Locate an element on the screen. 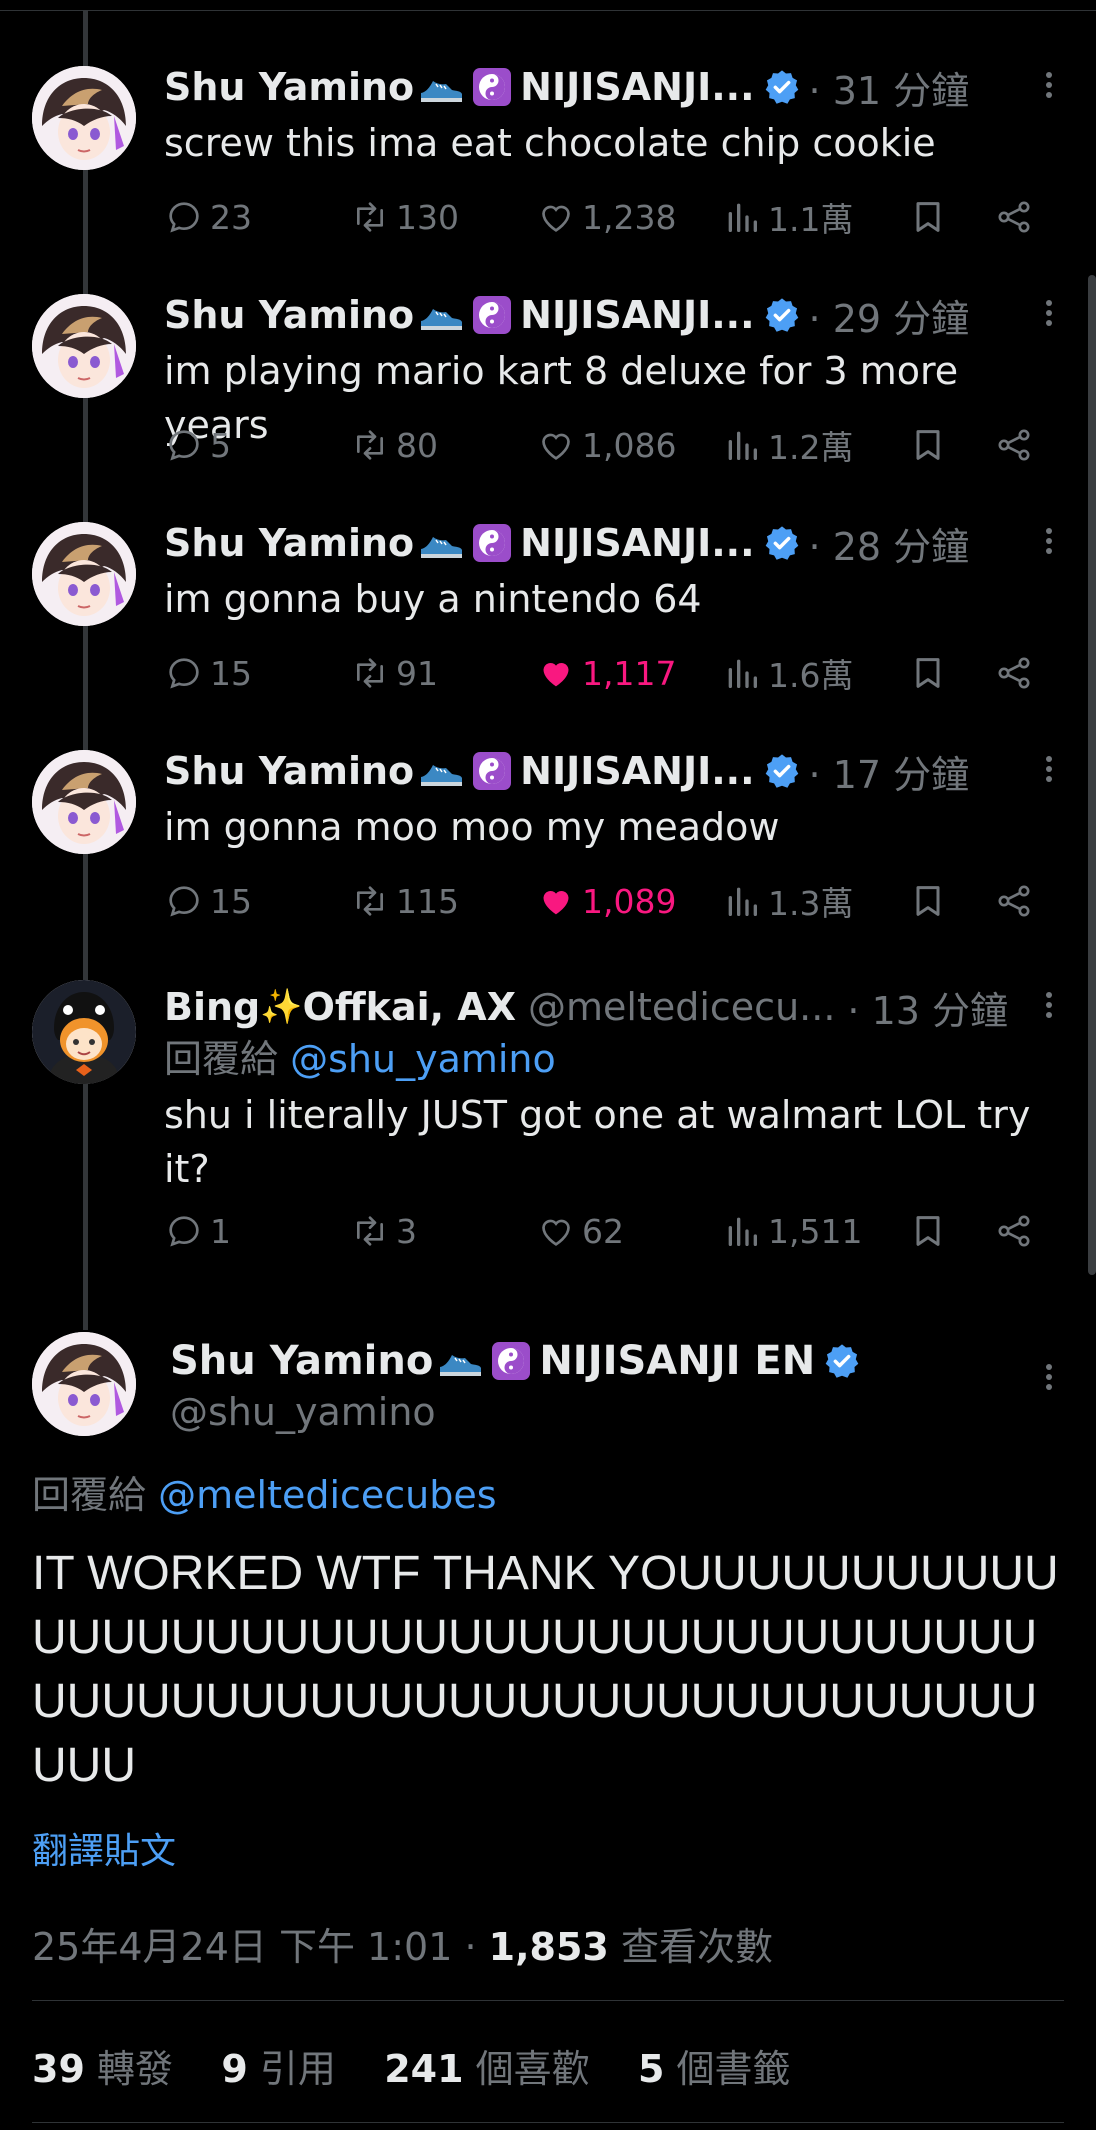 The width and height of the screenshot is (1096, 2130). yin-yang-icon is located at coordinates (492, 315).